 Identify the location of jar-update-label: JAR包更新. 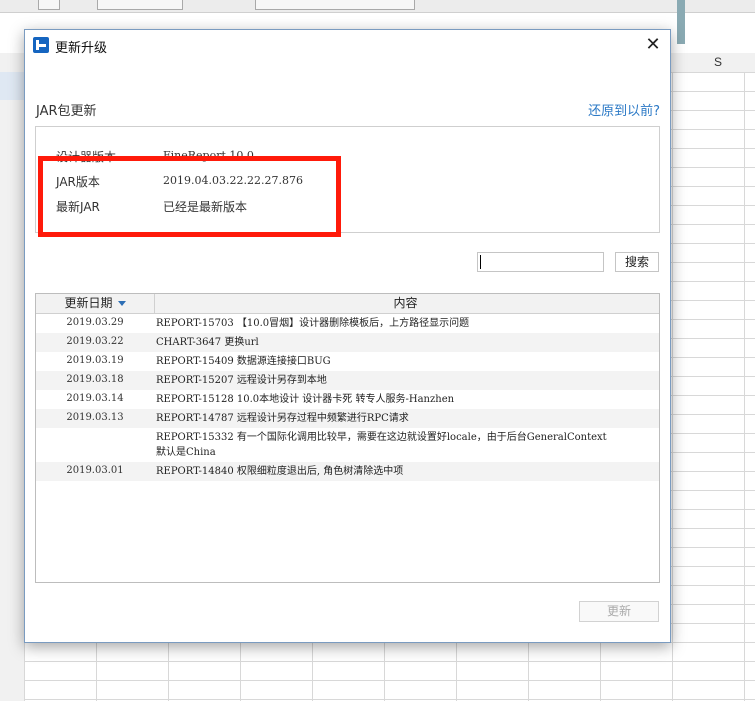
(66, 111).